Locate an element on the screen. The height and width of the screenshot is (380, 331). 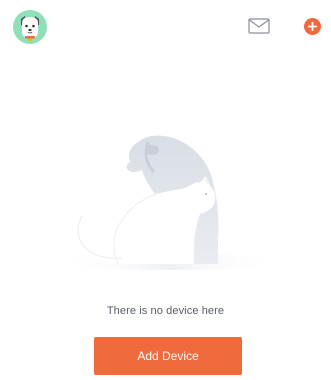
plus-circle-icon is located at coordinates (312, 26).